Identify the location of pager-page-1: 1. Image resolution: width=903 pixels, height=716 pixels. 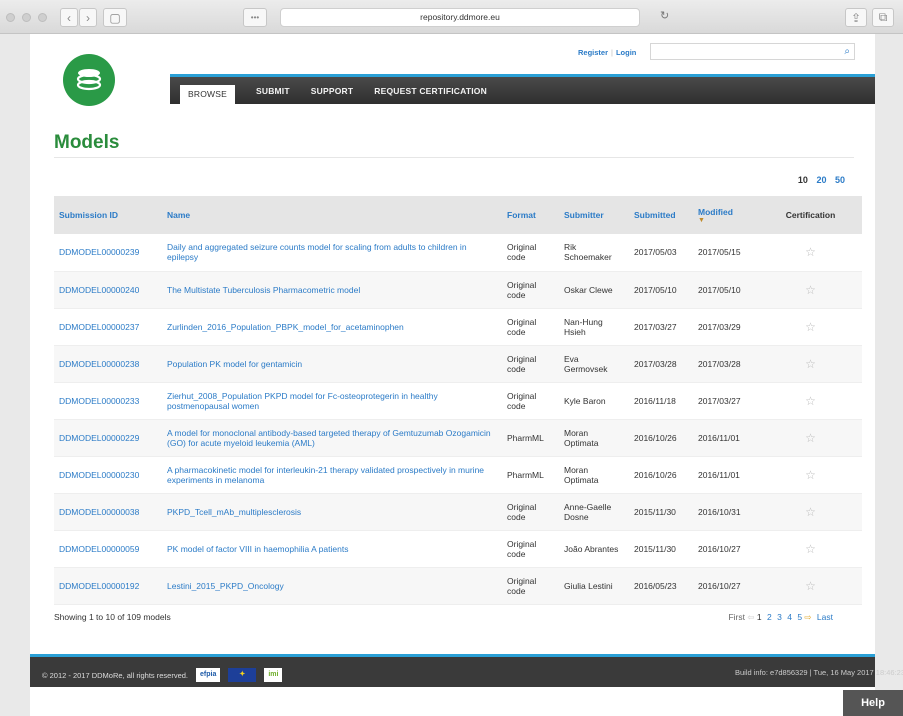
(759, 617).